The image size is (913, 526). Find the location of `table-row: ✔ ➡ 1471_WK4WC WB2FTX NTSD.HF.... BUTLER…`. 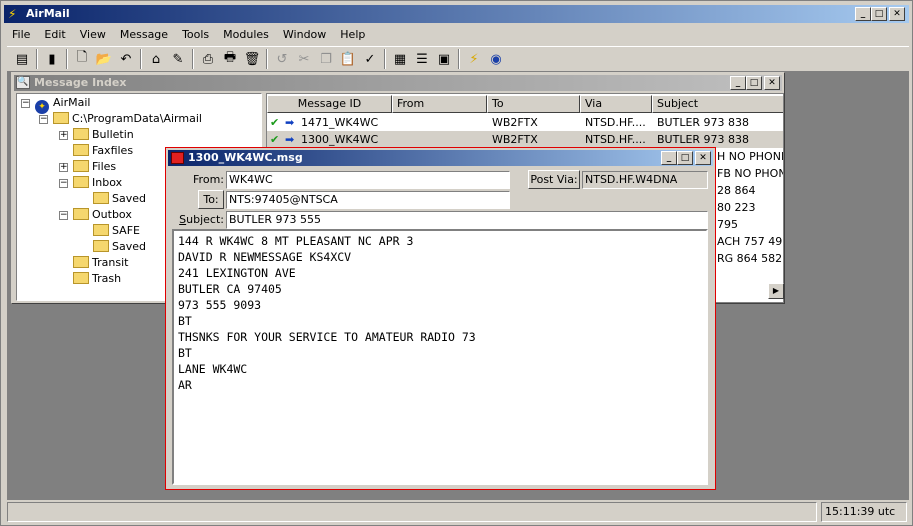

table-row: ✔ ➡ 1471_WK4WC WB2FTX NTSD.HF.... BUTLER… is located at coordinates (525, 122).